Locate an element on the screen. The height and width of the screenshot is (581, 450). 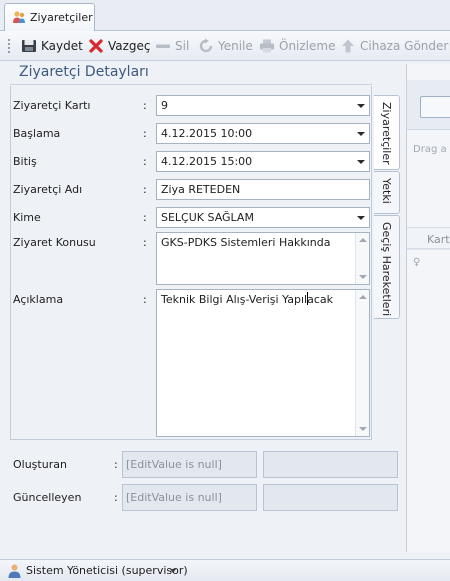
cancel-icon is located at coordinates (96, 46).